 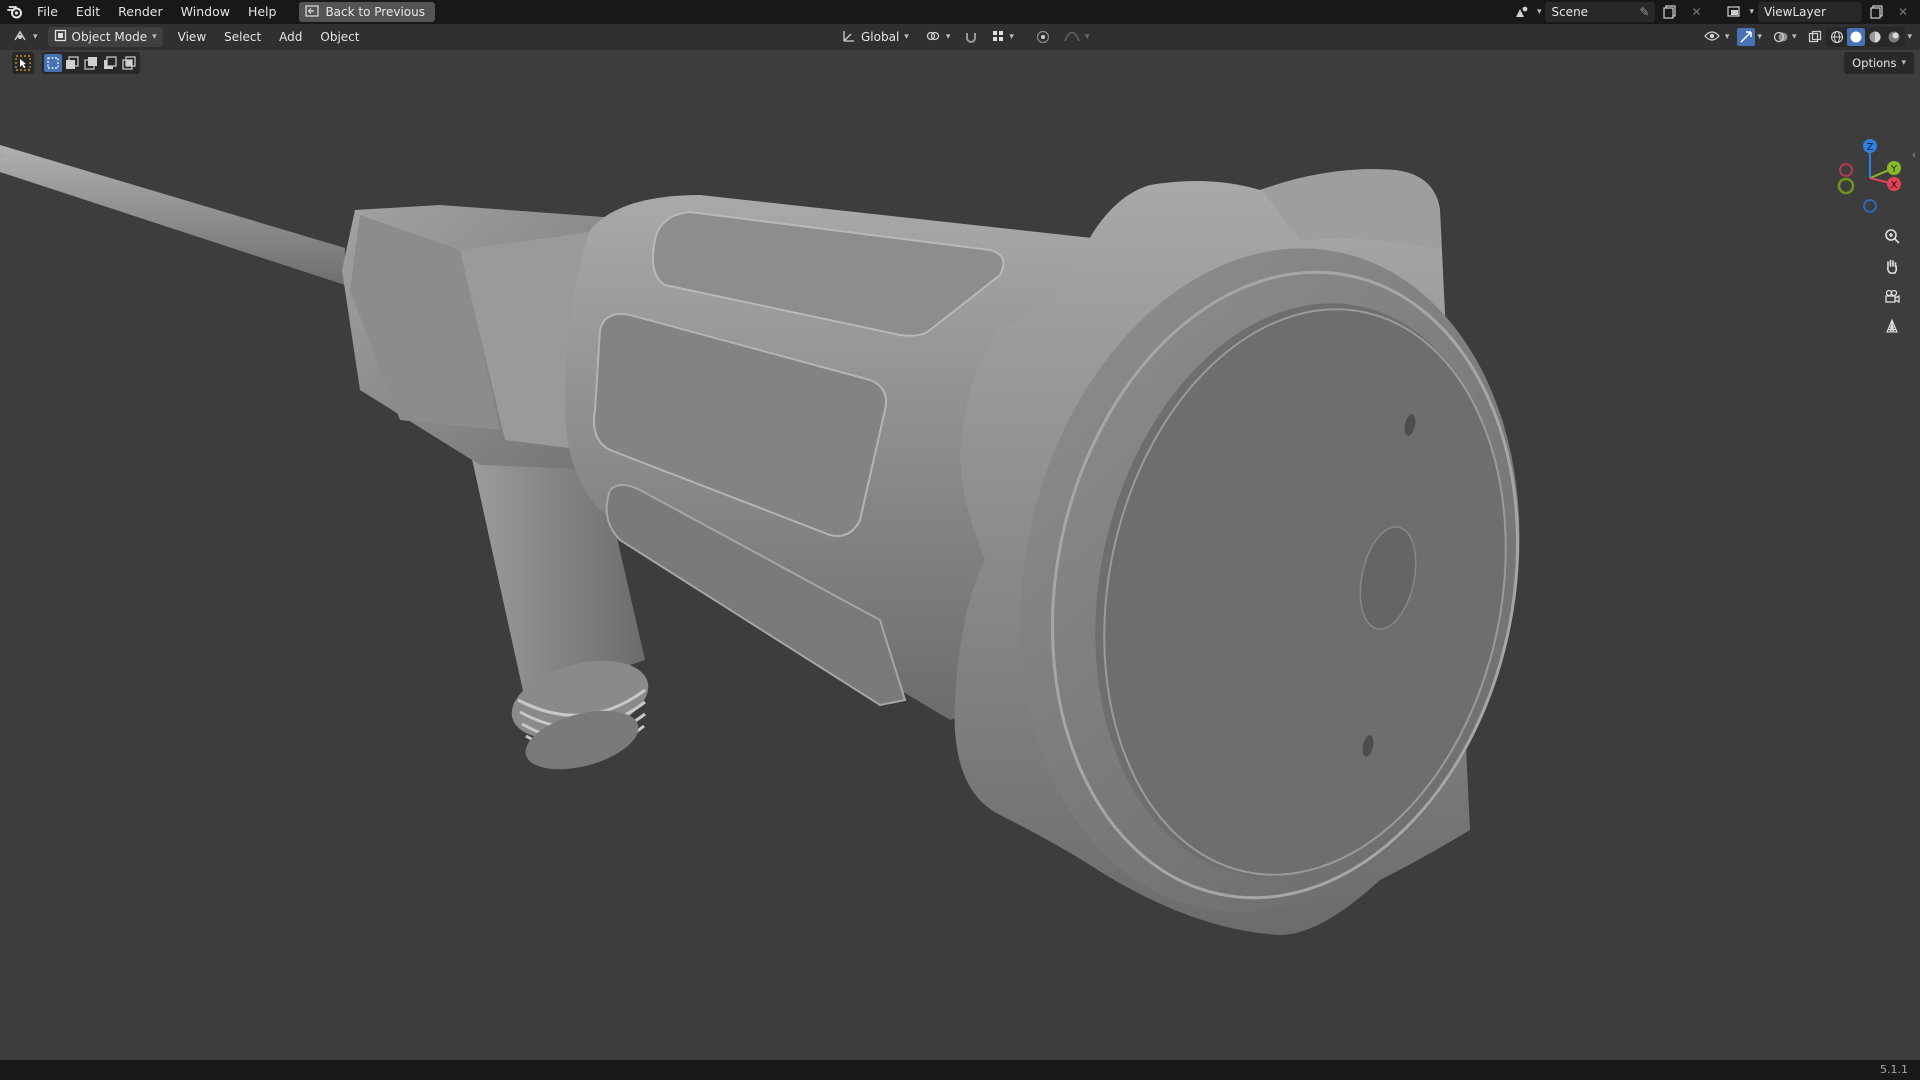 I want to click on options-label: Options, so click(x=1874, y=63).